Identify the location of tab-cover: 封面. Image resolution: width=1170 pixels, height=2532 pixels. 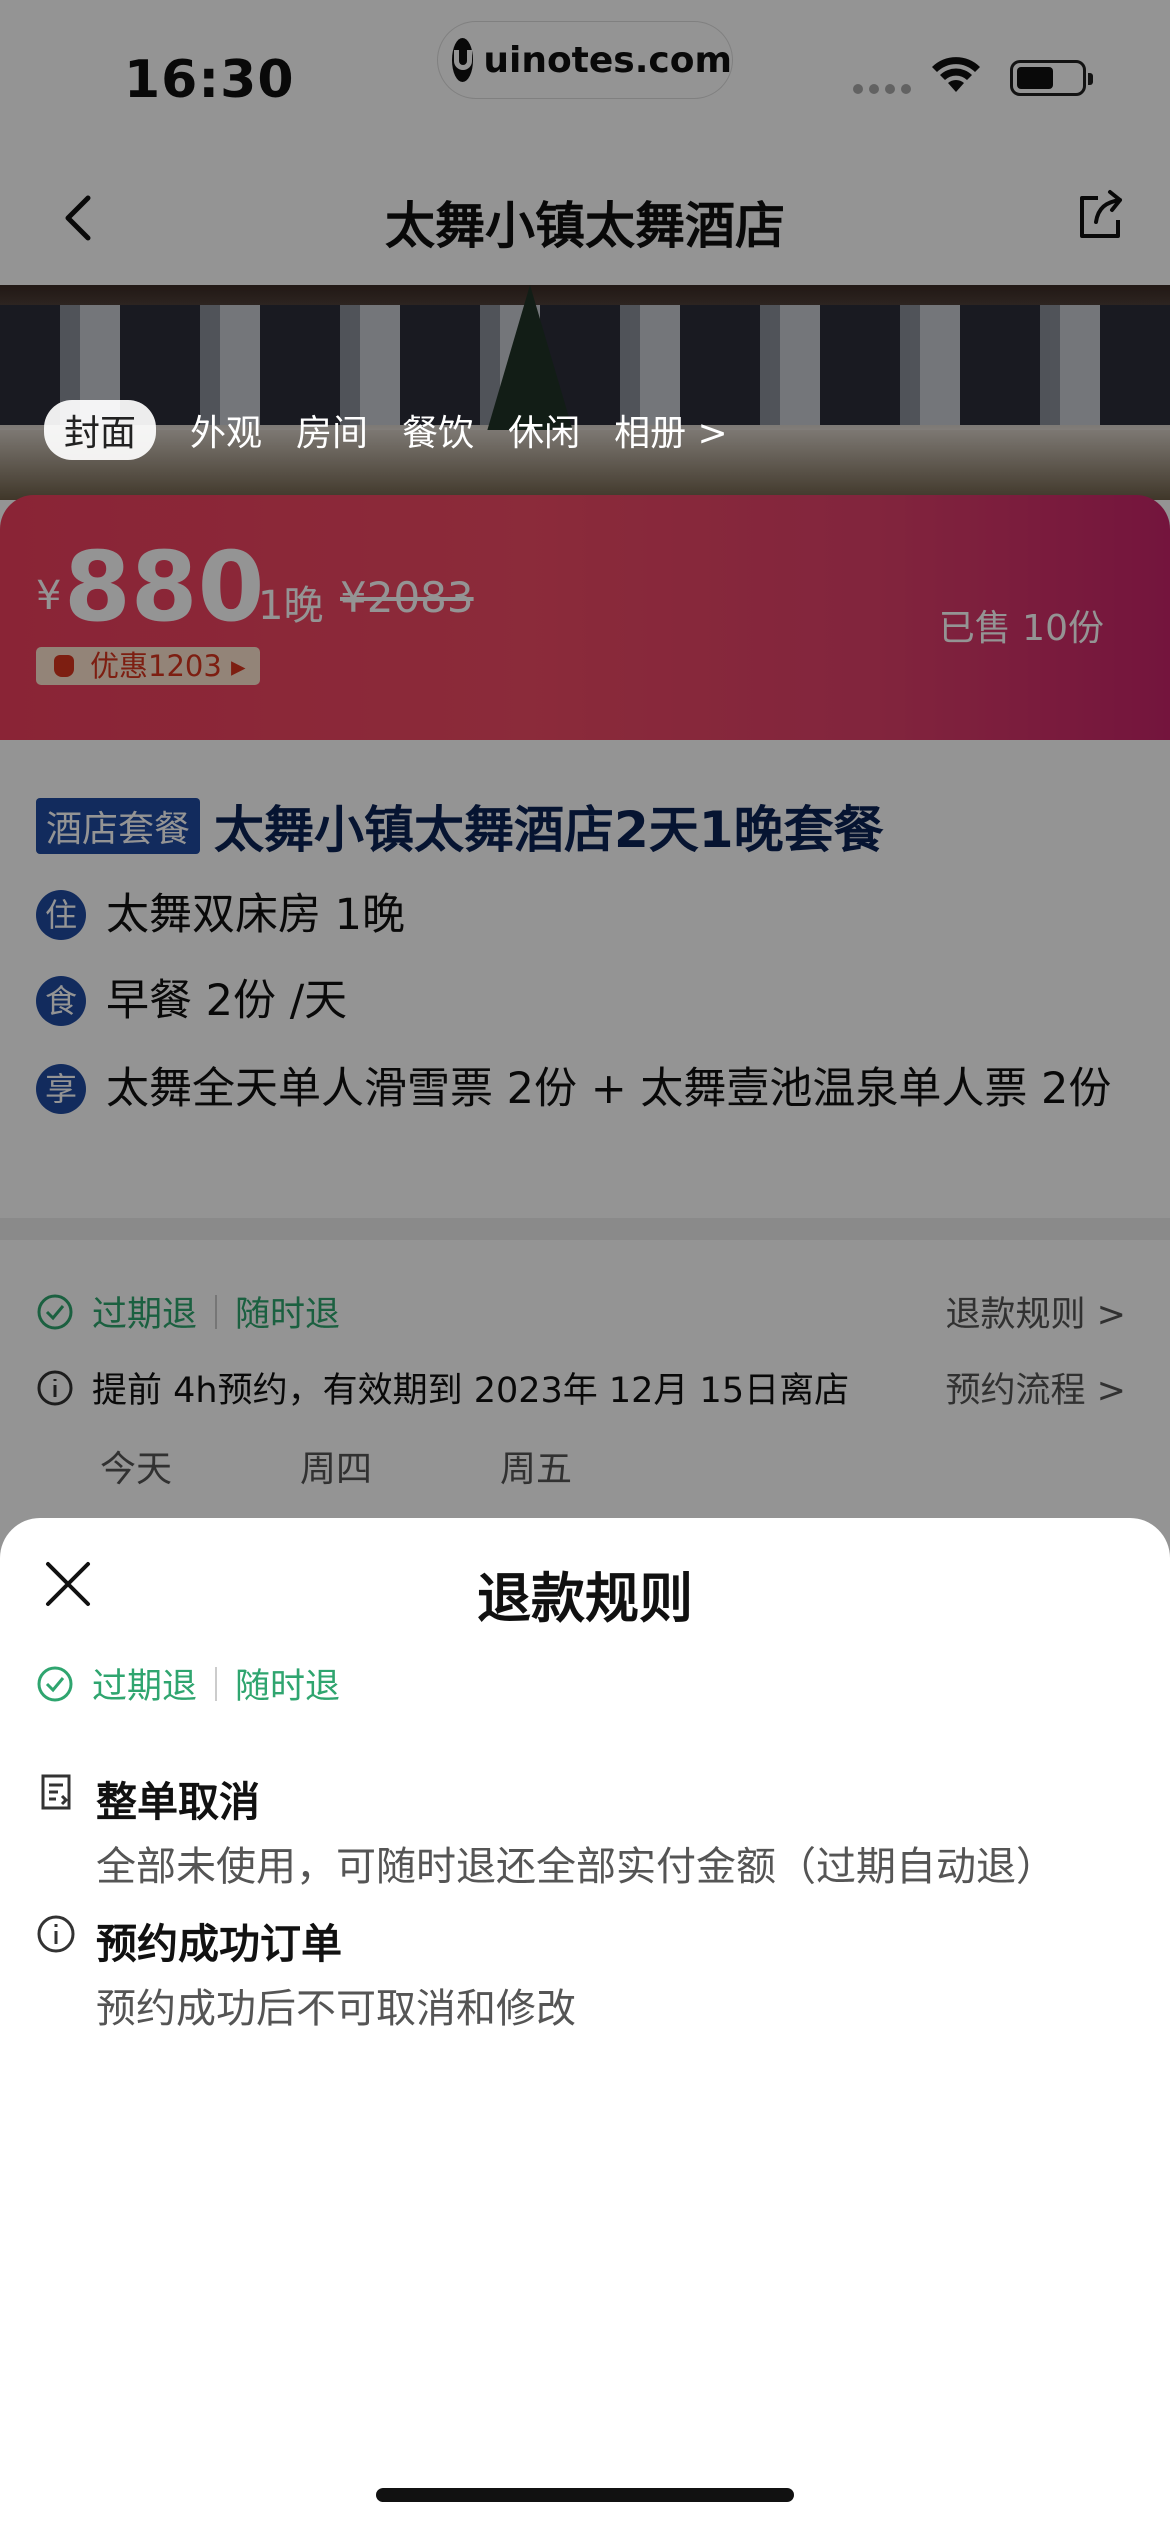
(100, 430).